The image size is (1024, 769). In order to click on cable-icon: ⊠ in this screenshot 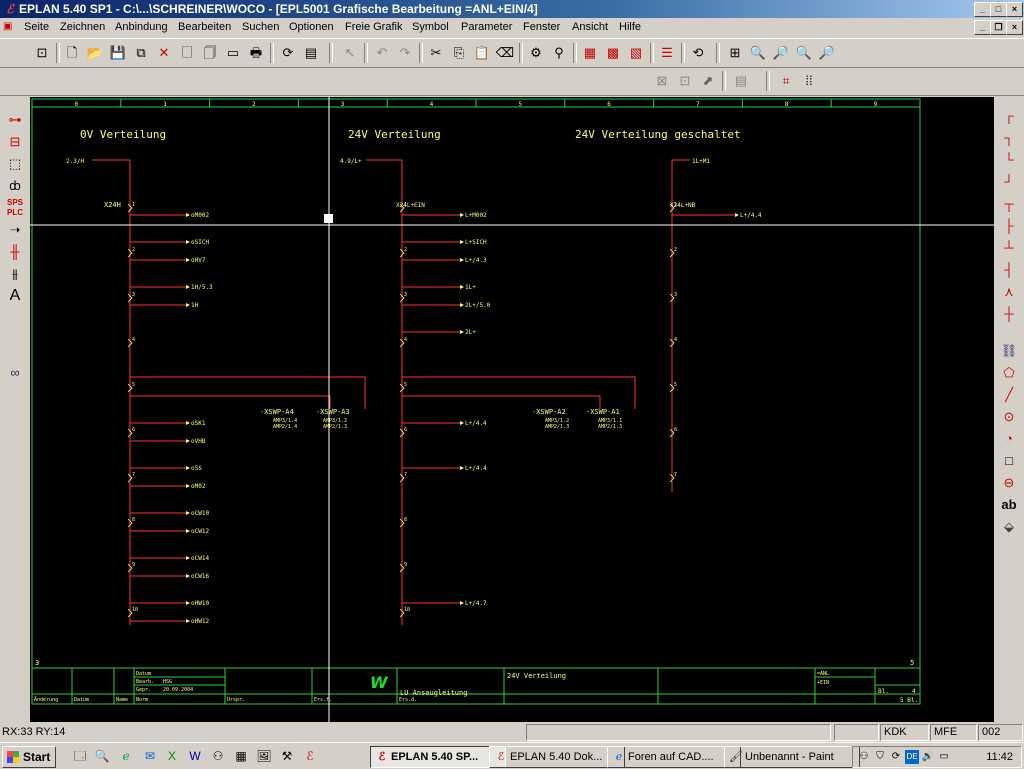, I will do `click(662, 81)`.